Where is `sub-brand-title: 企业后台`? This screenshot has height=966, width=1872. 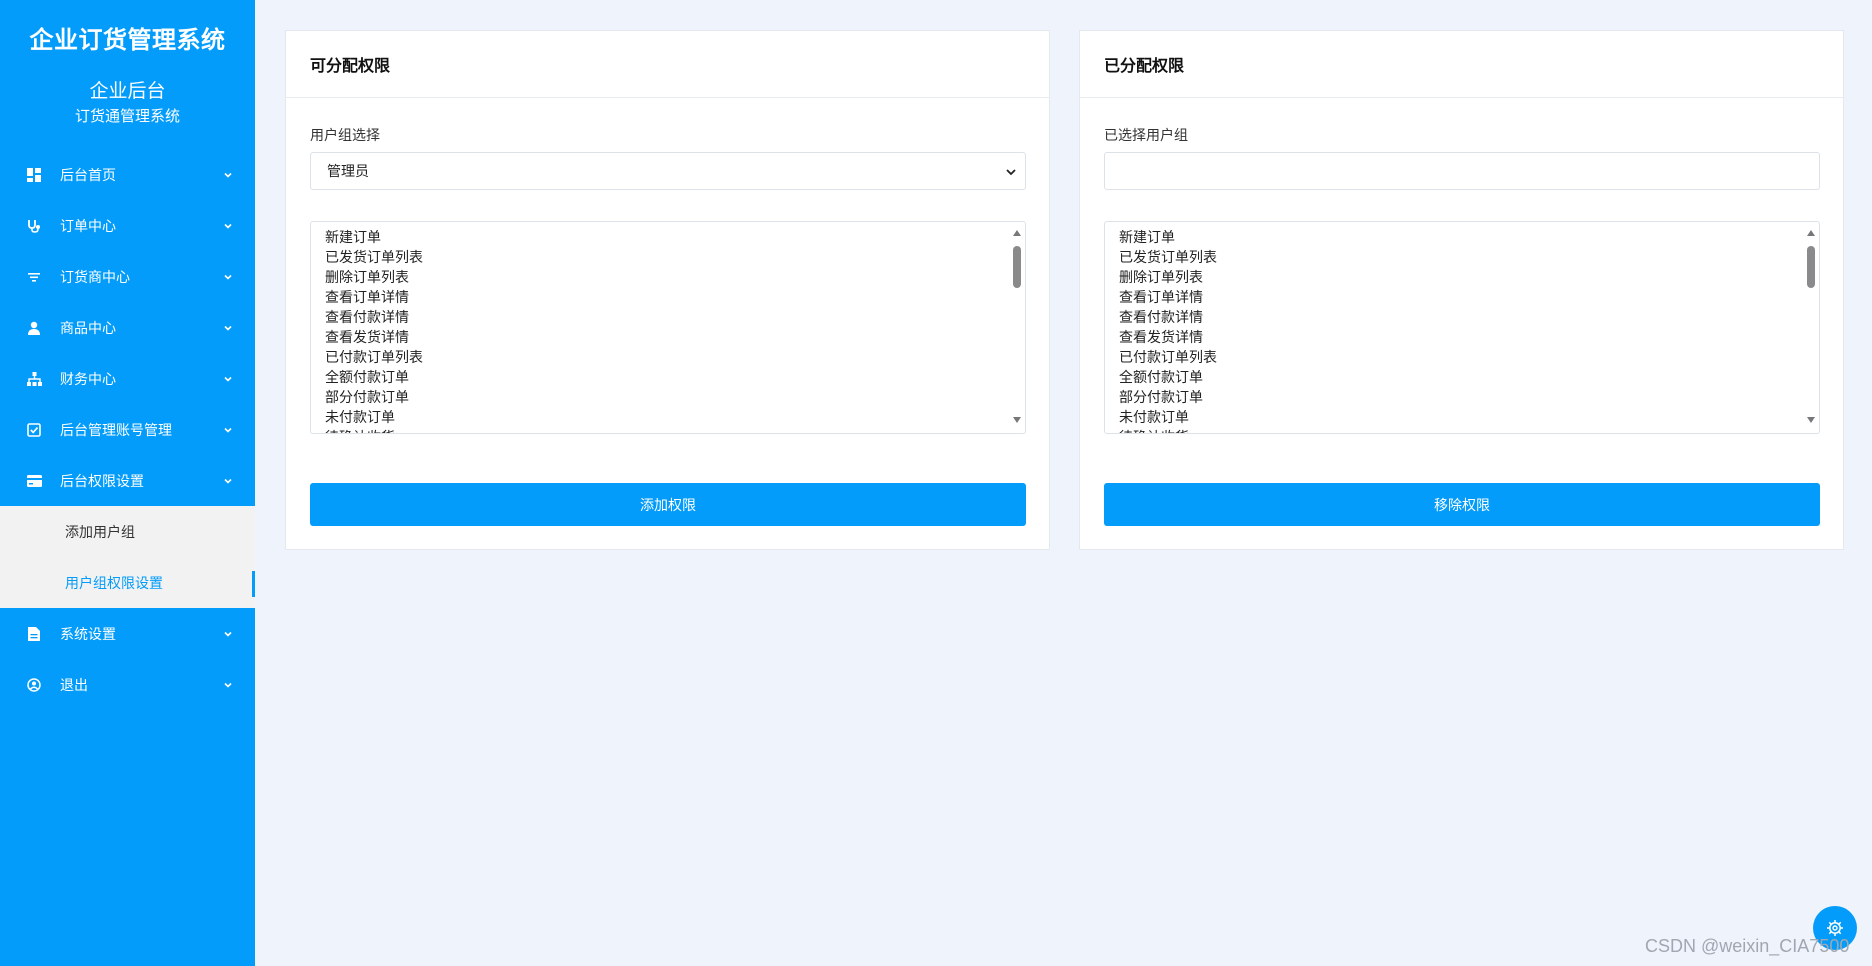 sub-brand-title: 企业后台 is located at coordinates (127, 91).